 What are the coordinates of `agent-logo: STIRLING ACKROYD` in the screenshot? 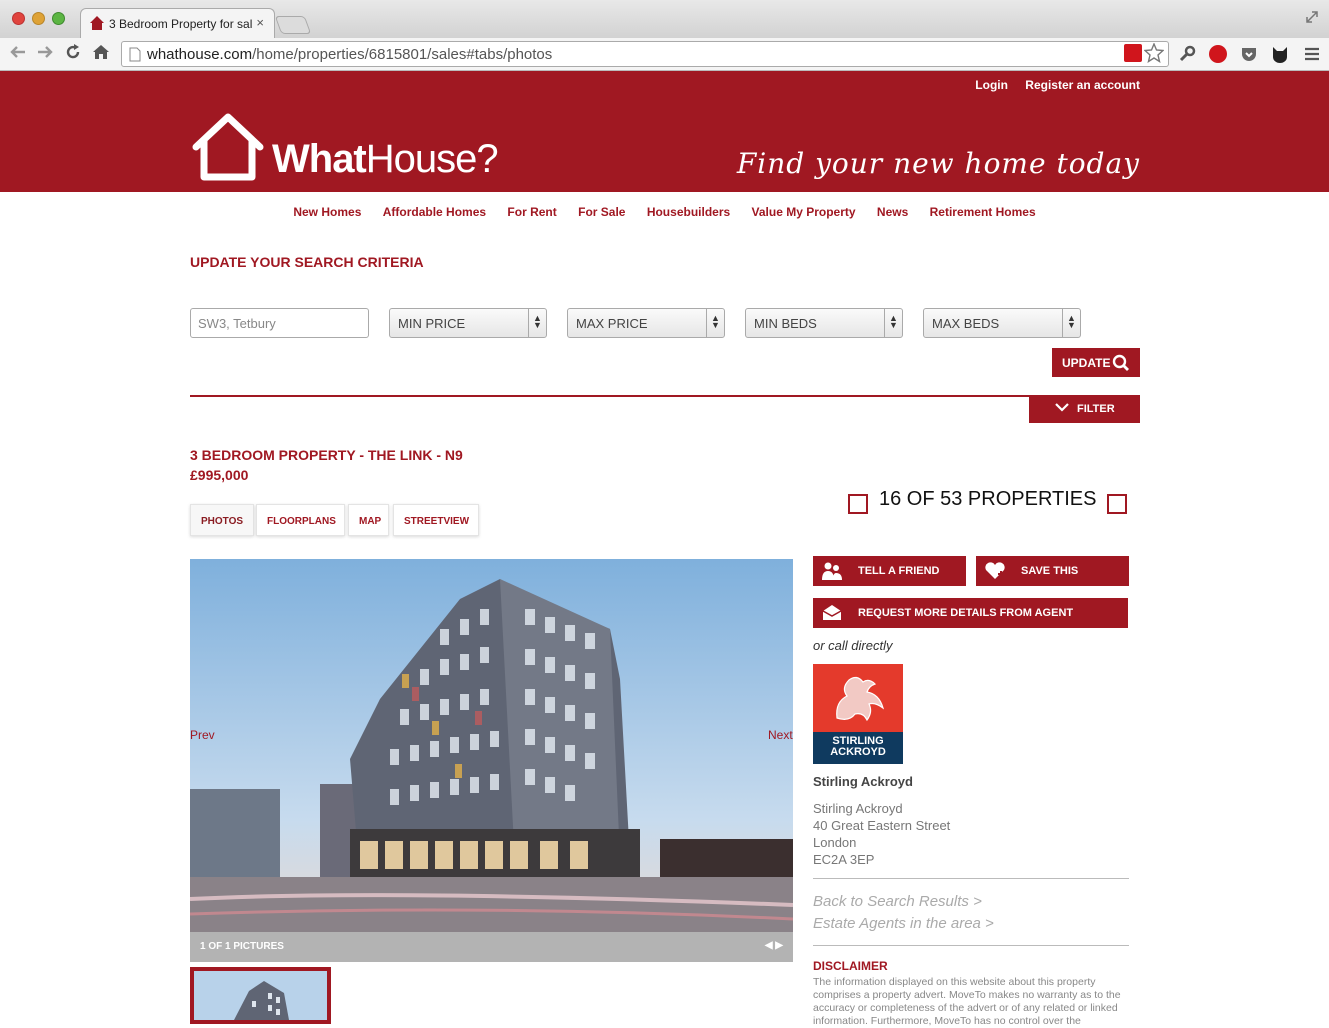 It's located at (858, 714).